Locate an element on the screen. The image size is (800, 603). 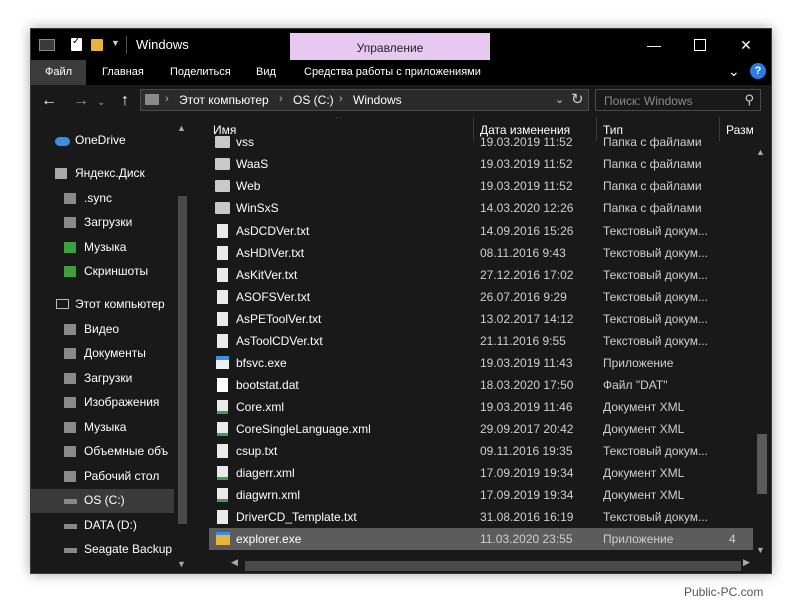
maximize-button is located at coordinates (700, 45).